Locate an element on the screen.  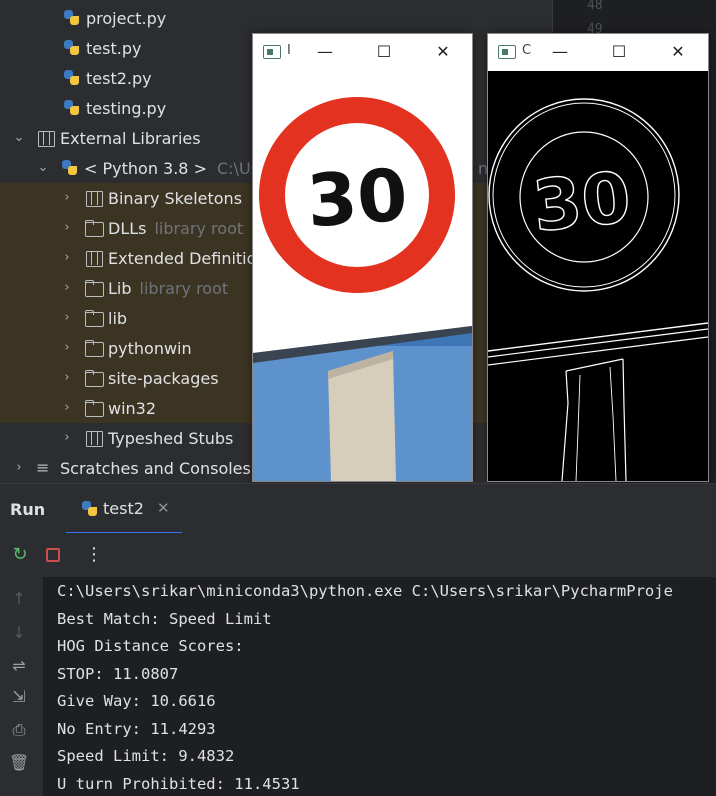
console-line: STOP: 11.0807 is located at coordinates (118, 674).